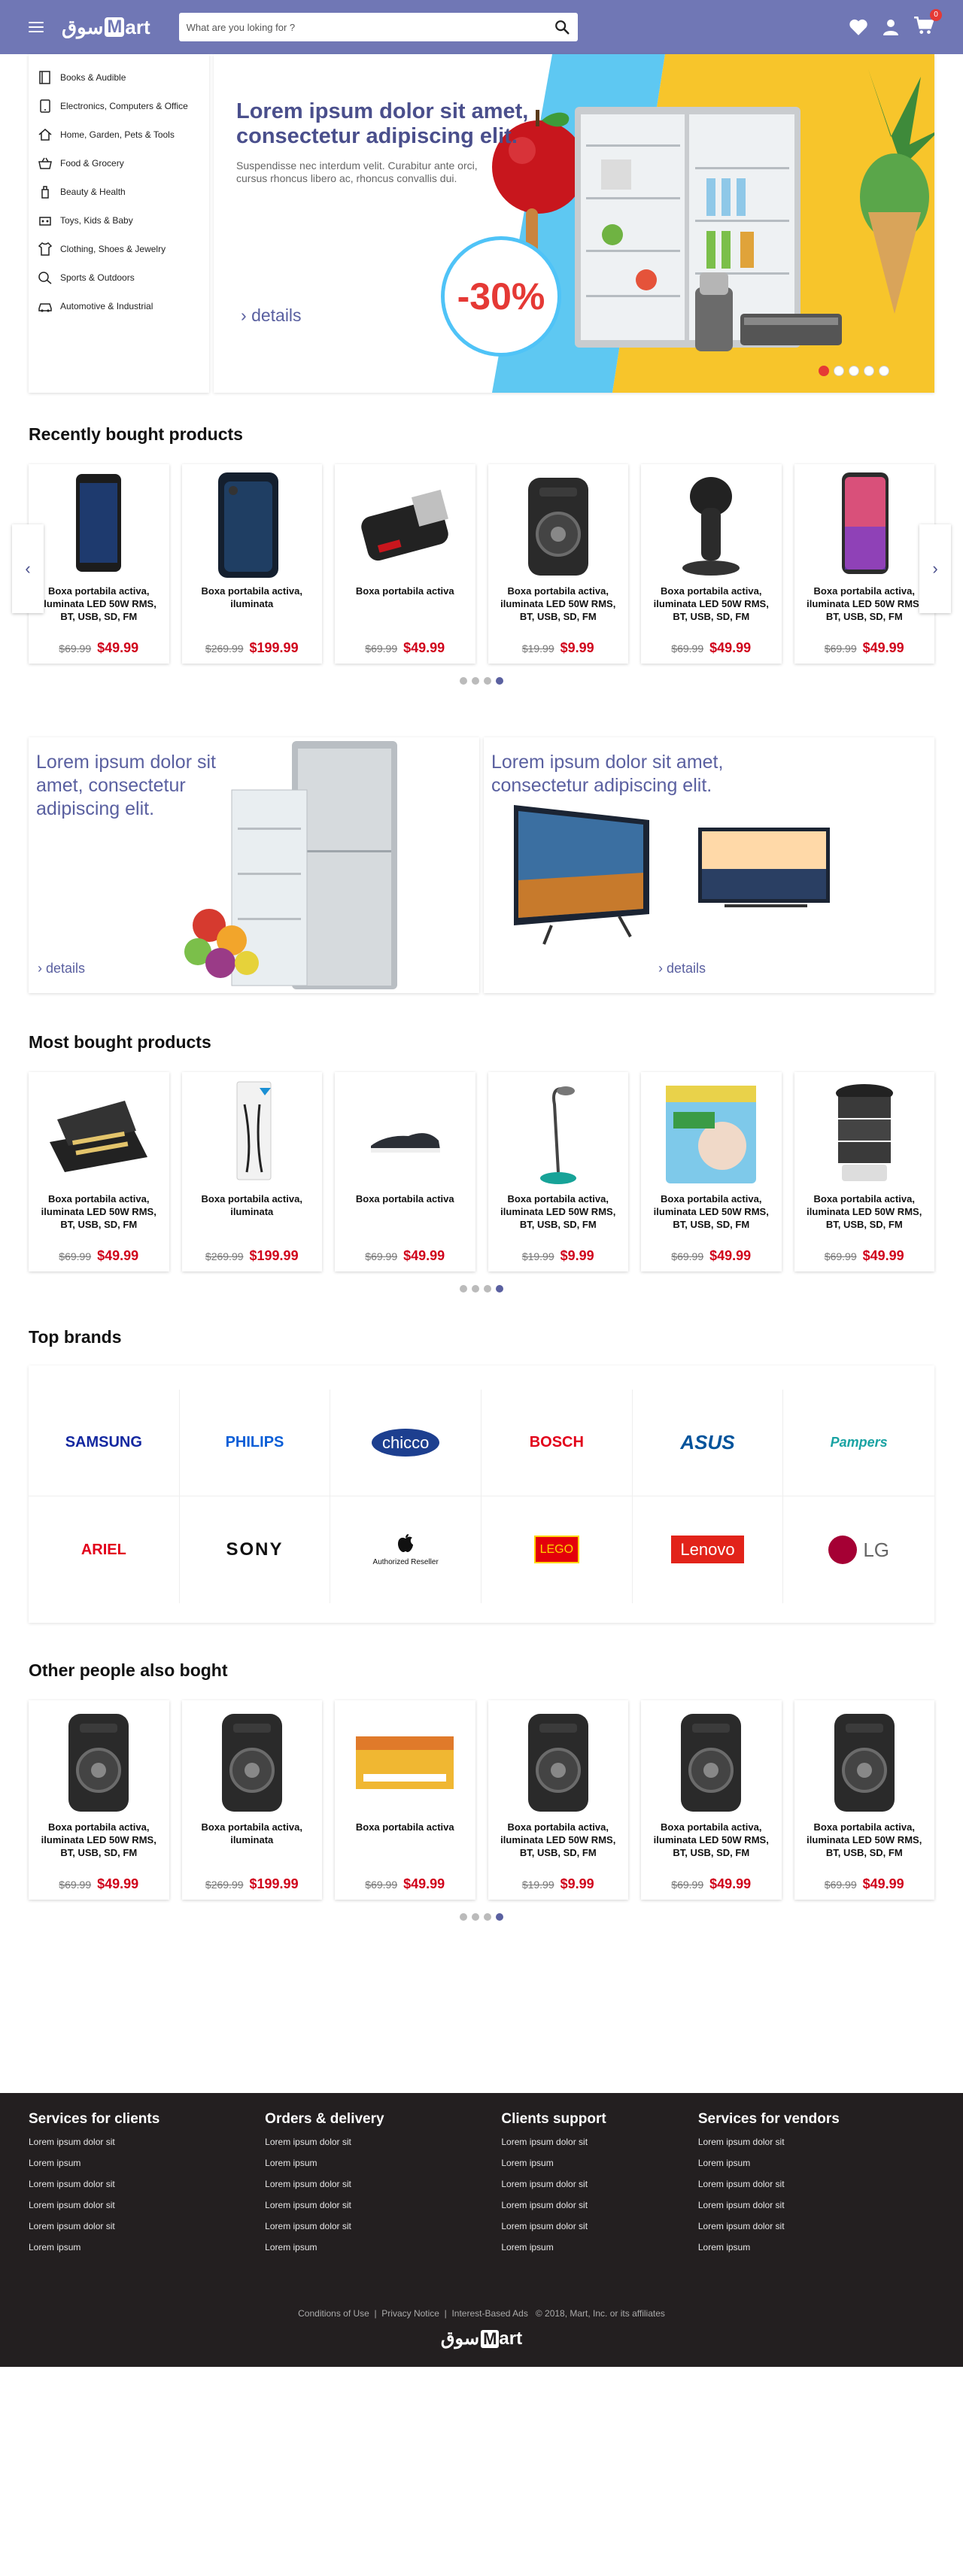  I want to click on heart-icon, so click(859, 27).